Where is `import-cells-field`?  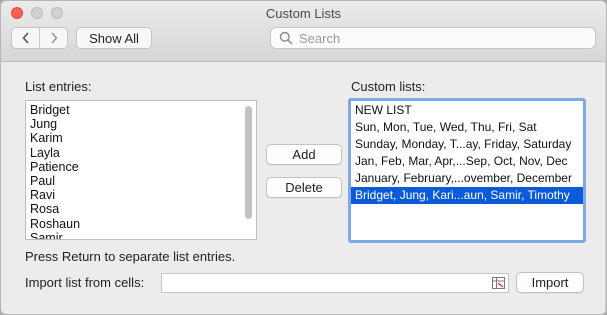 import-cells-field is located at coordinates (335, 283).